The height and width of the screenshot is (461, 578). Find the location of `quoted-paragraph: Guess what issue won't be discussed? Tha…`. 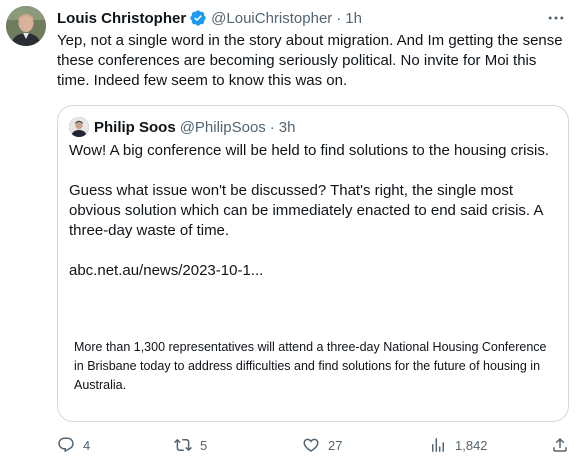

quoted-paragraph: Guess what issue won't be discussed? Tha… is located at coordinates (306, 210).